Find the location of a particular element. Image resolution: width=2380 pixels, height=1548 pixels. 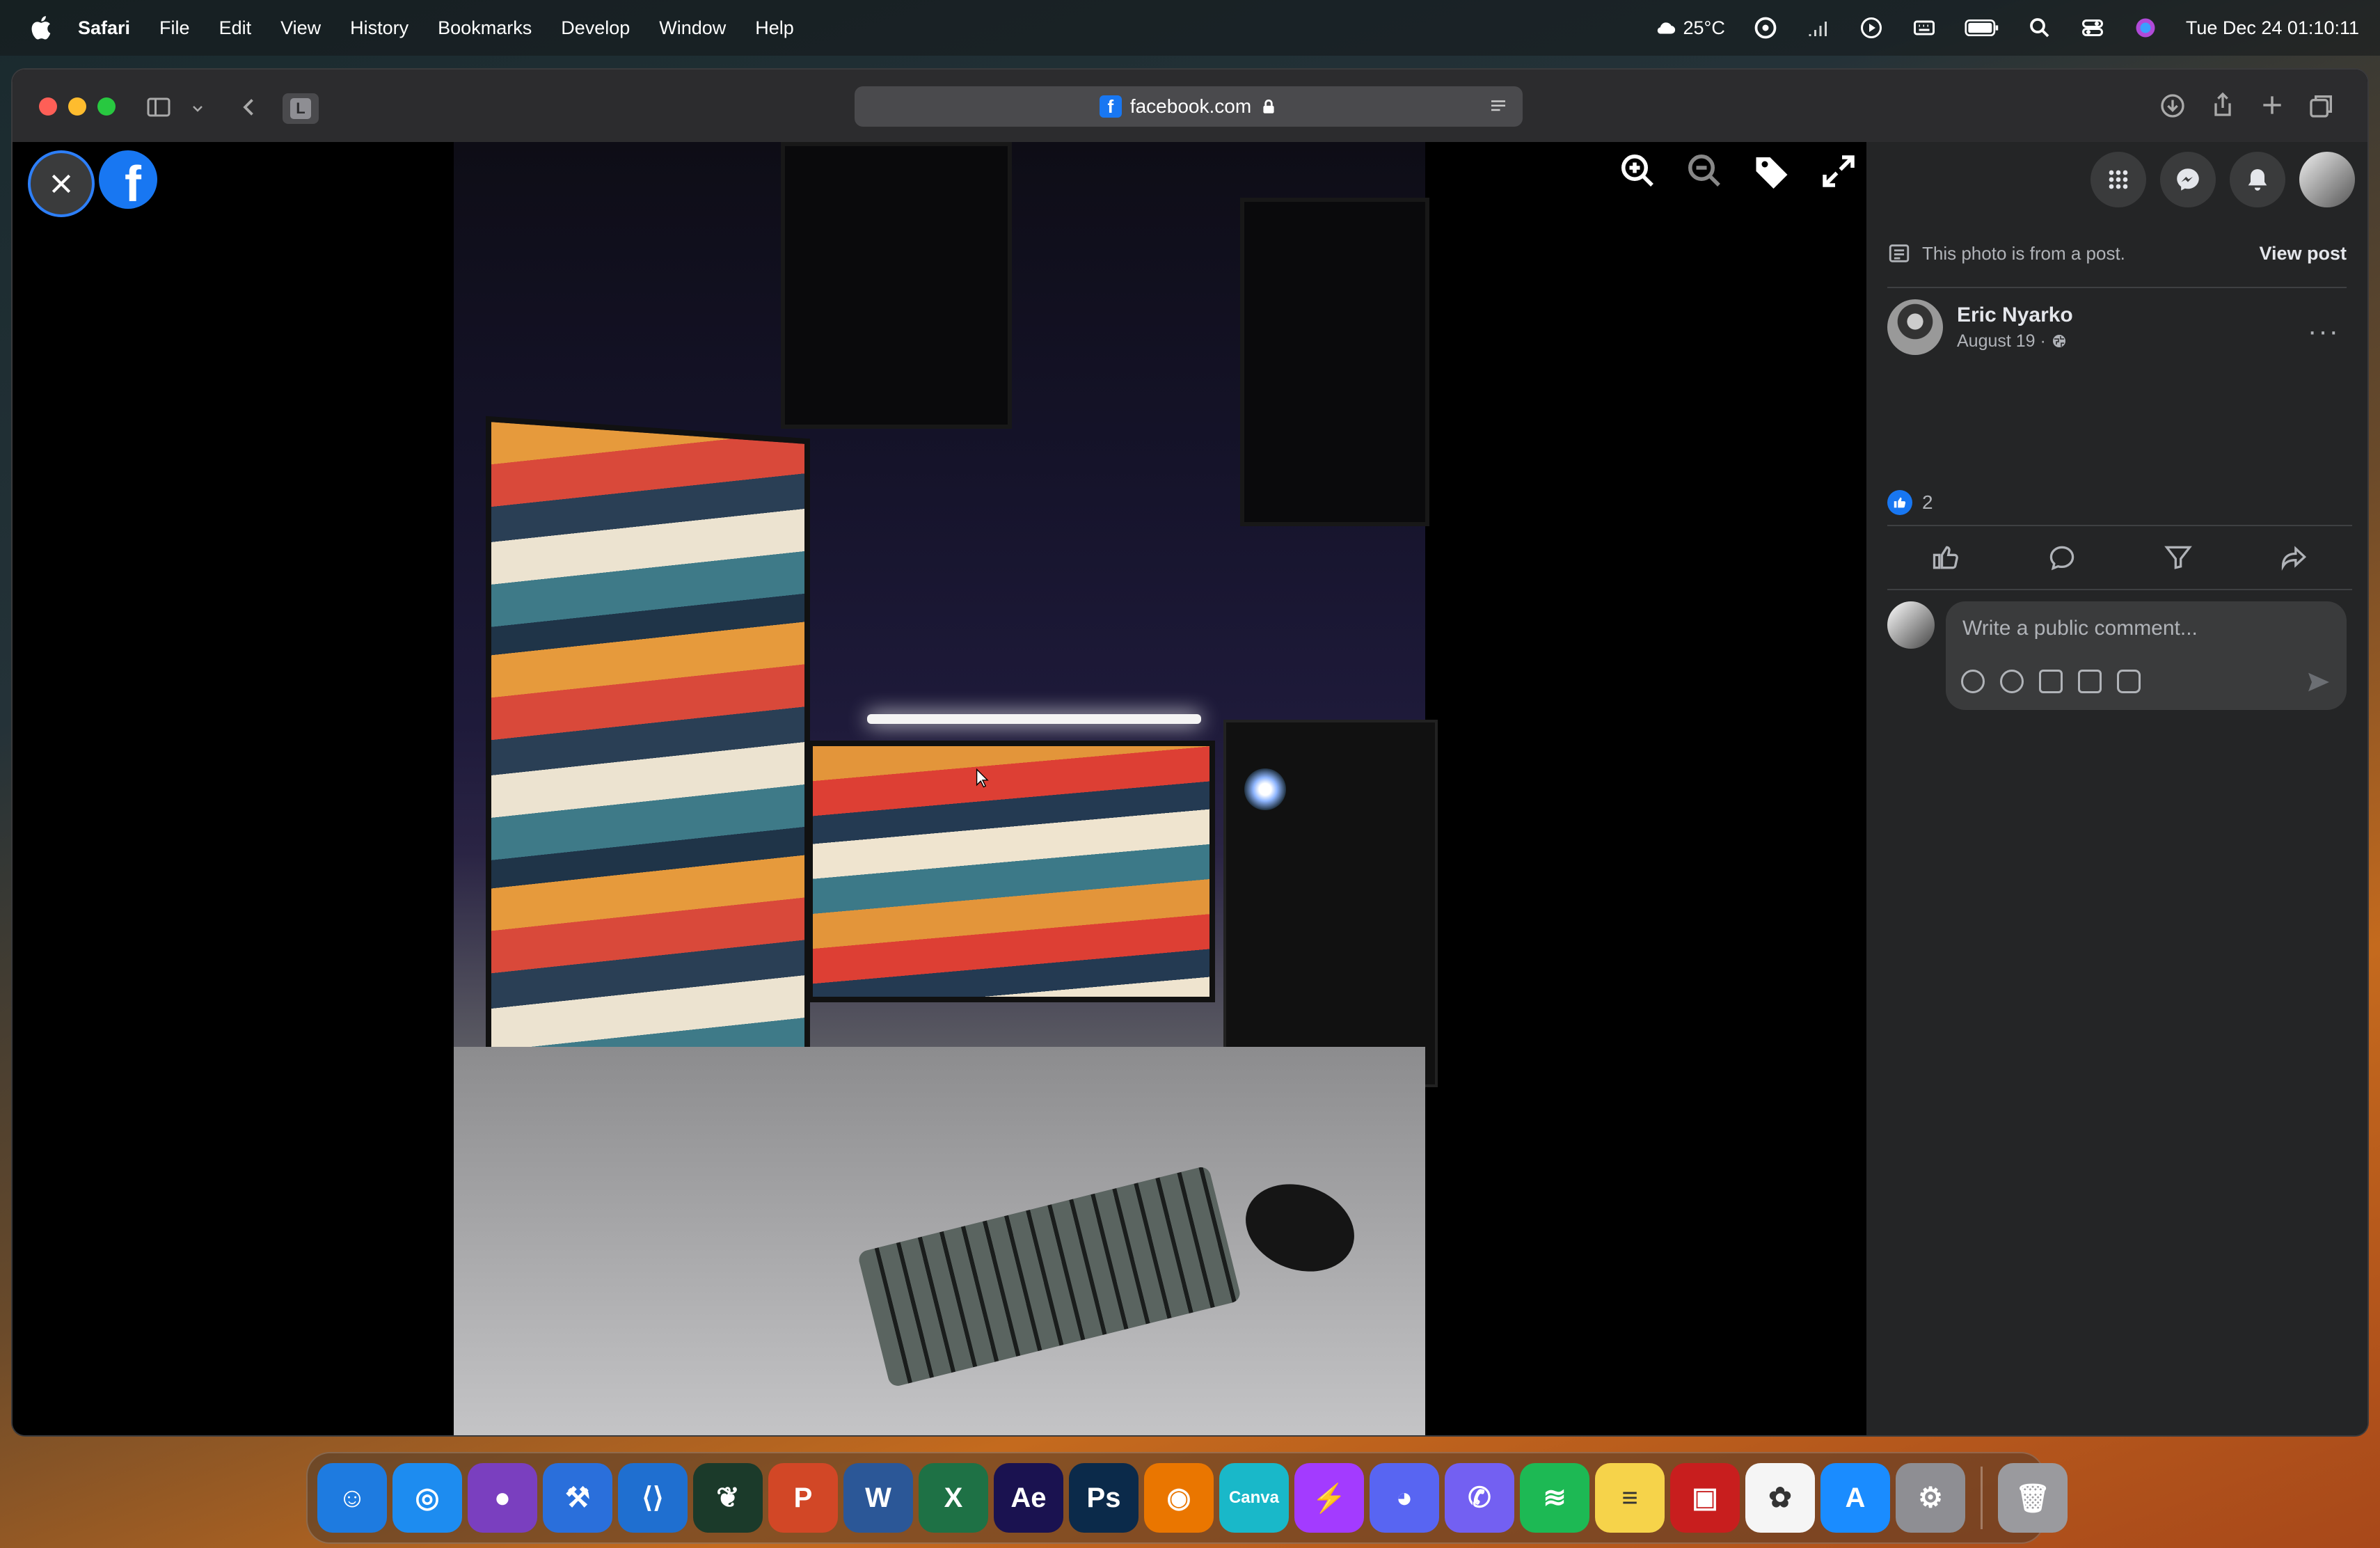

author-name: Eric Nyarko is located at coordinates (2015, 315).